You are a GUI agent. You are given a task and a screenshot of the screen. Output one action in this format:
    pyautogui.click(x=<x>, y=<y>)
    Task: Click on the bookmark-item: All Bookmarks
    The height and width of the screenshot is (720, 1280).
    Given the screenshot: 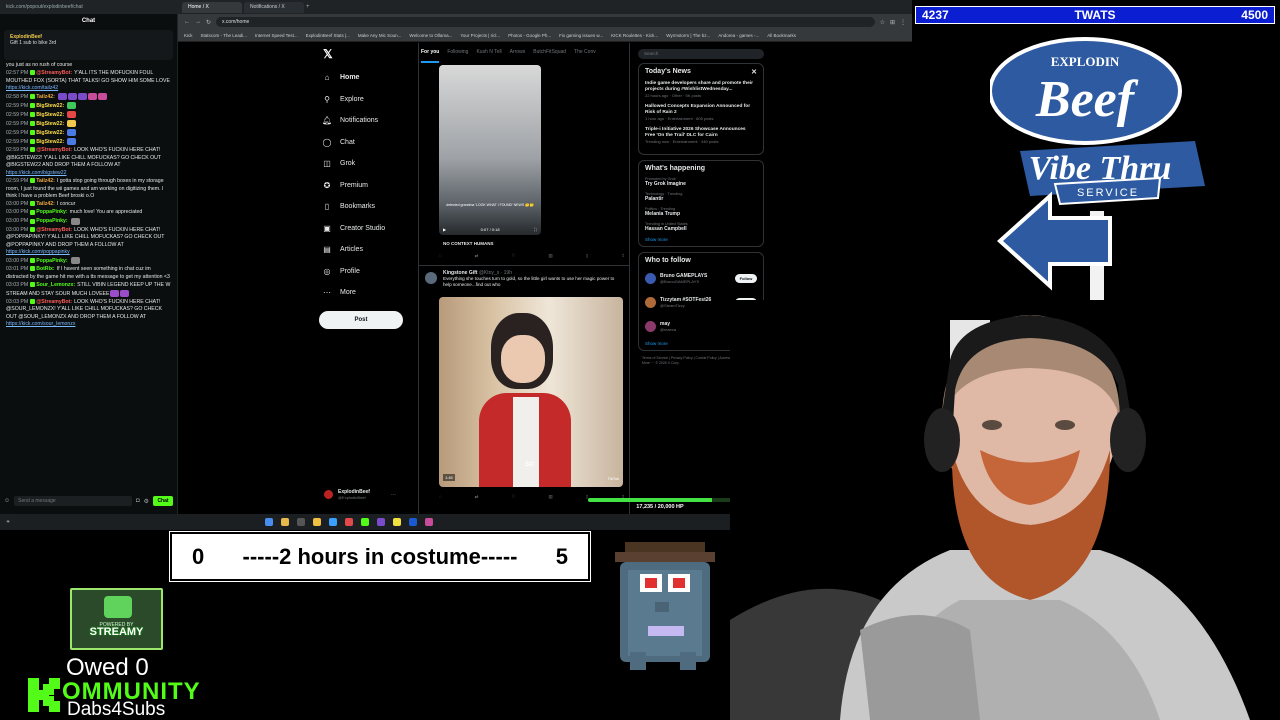 What is the action you would take?
    pyautogui.click(x=781, y=35)
    